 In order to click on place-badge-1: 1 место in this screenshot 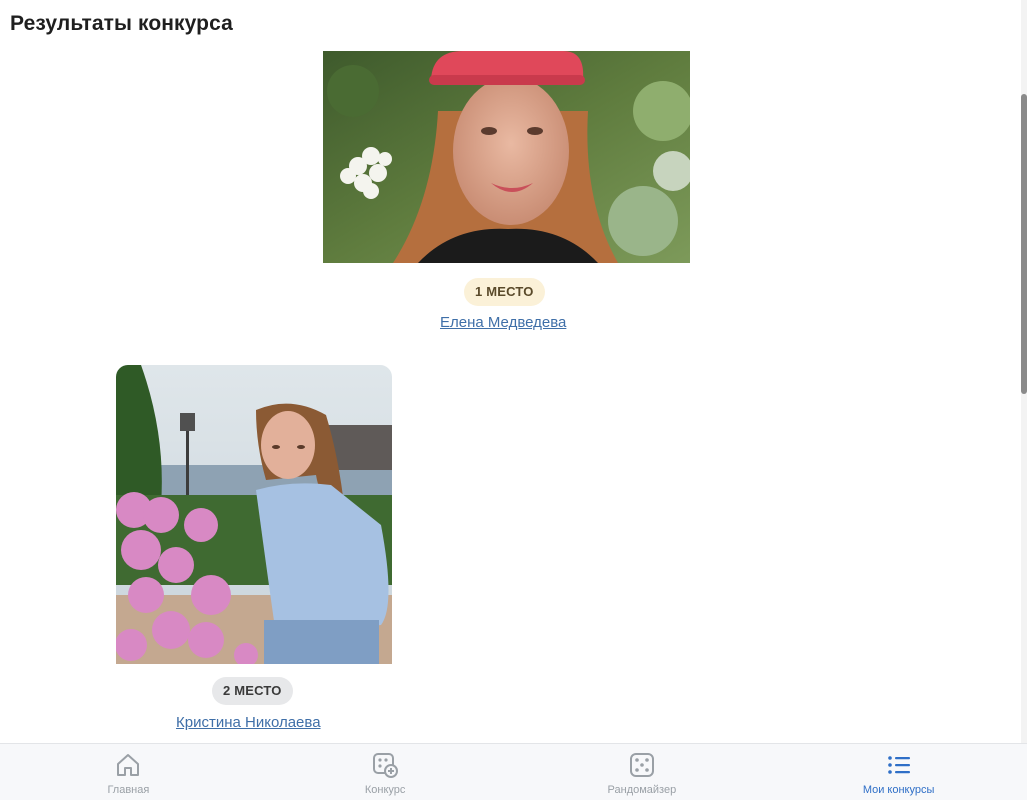, I will do `click(504, 292)`.